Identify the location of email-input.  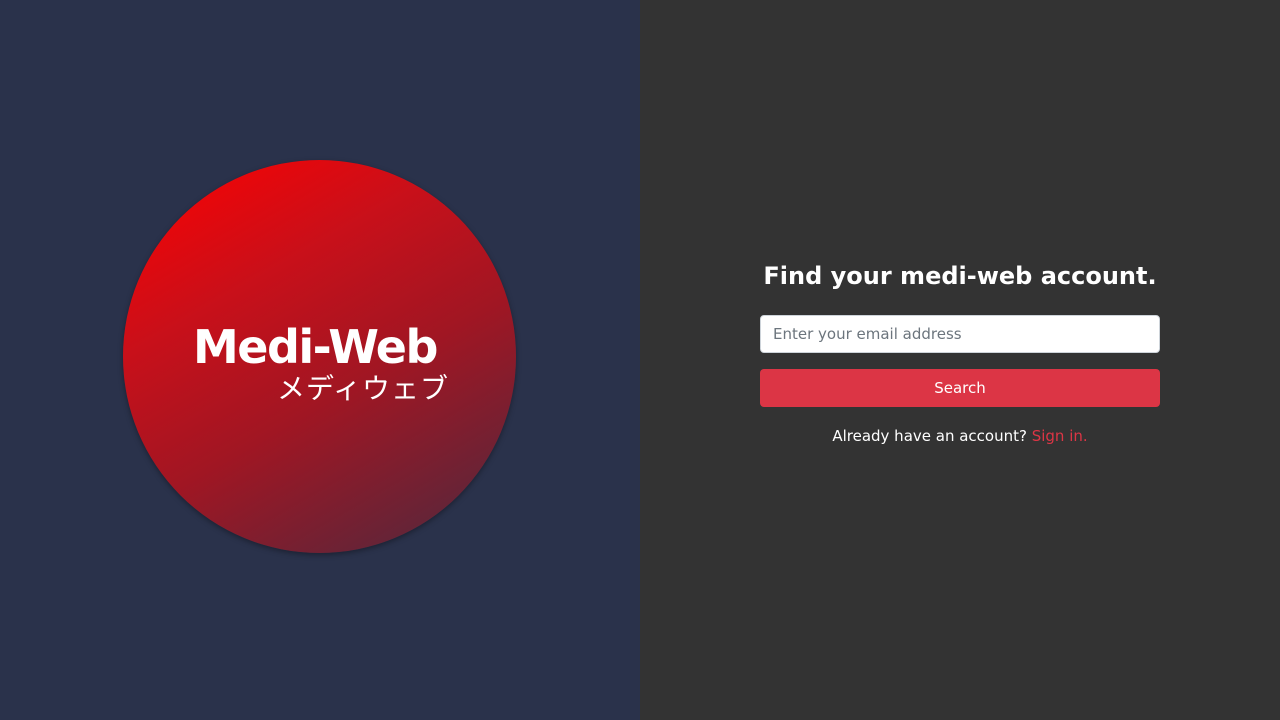
(960, 334).